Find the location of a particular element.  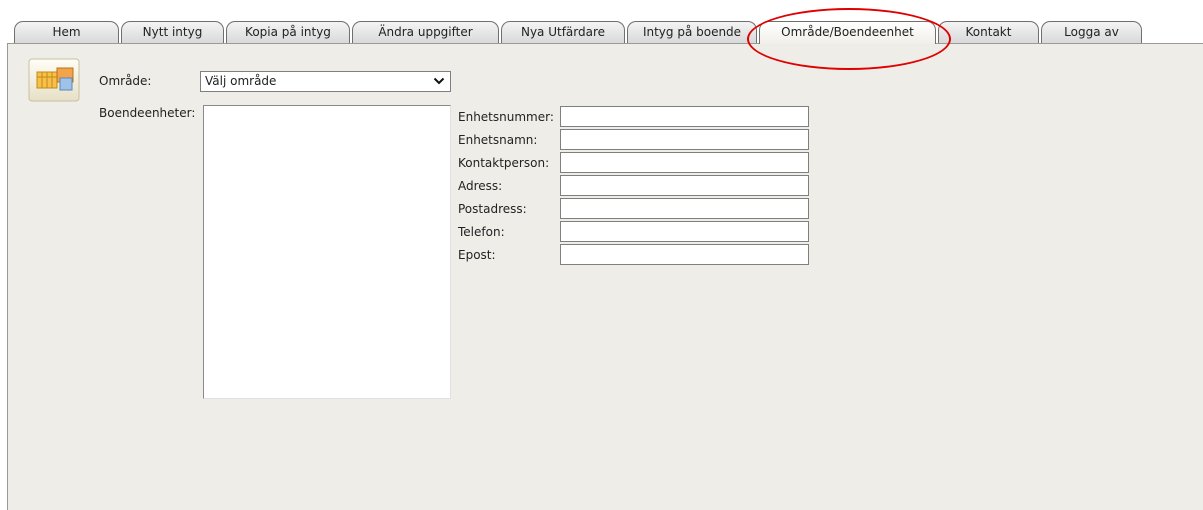

tab-nytt-intyg: Nytt intyg is located at coordinates (172, 32).